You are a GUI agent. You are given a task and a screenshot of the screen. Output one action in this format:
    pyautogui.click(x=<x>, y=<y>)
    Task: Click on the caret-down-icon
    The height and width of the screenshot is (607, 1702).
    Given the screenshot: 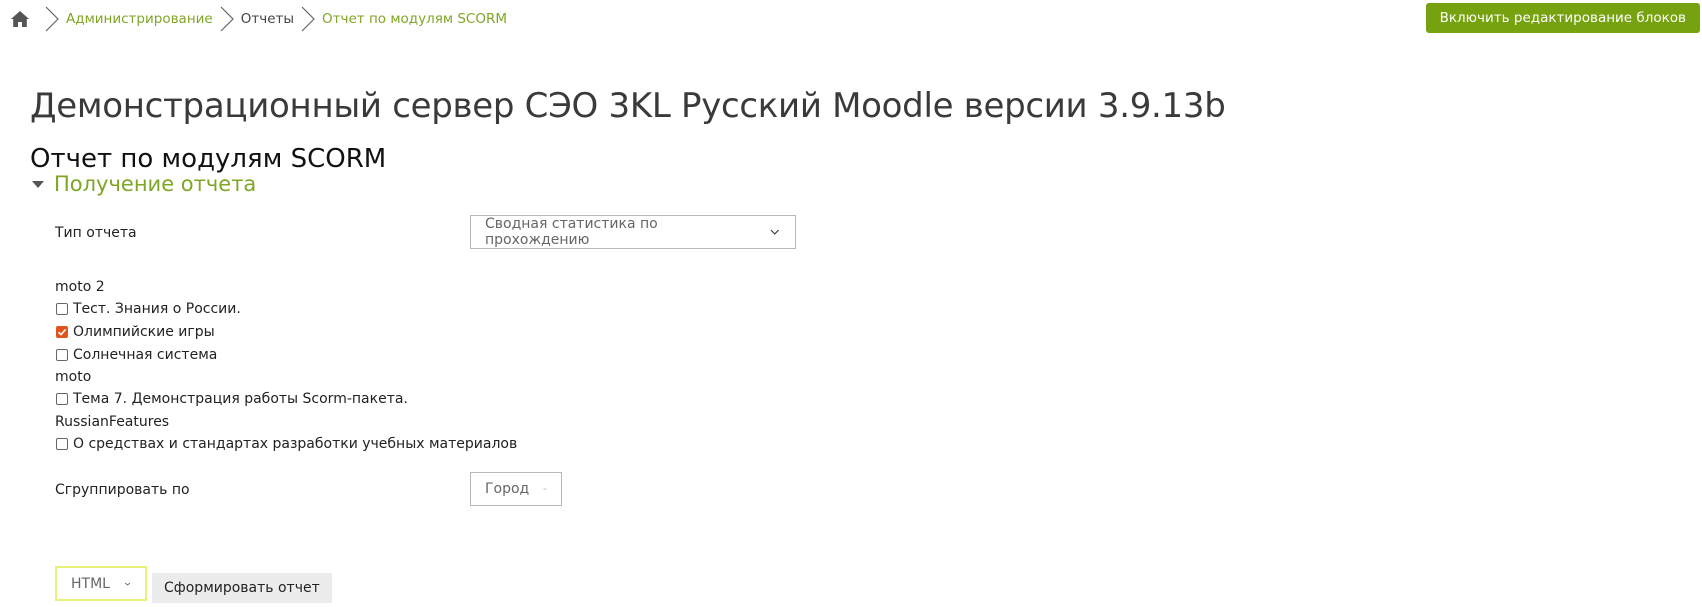 What is the action you would take?
    pyautogui.click(x=38, y=184)
    